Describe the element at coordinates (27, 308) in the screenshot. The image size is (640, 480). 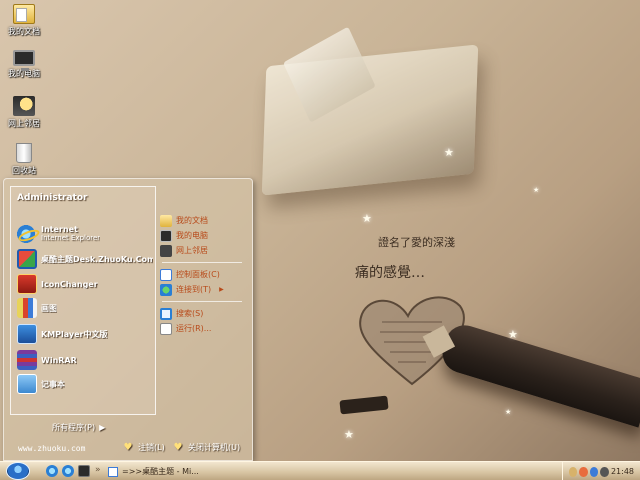
I see `paint-icon` at that location.